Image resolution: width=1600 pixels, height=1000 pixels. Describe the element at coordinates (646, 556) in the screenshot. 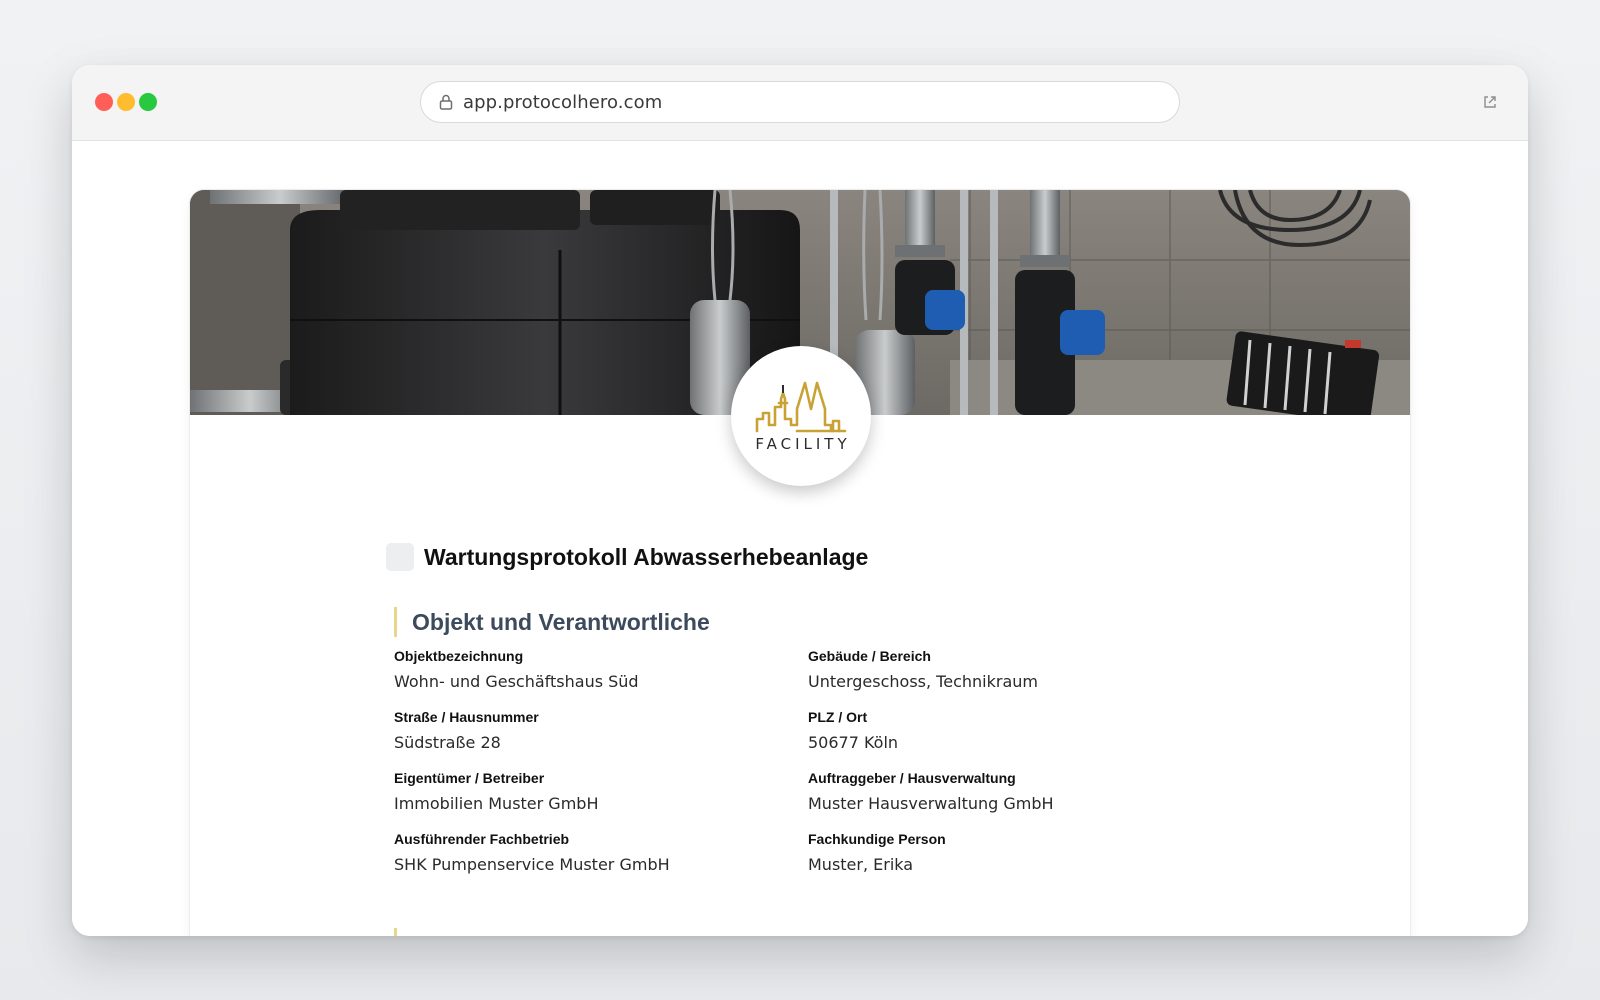

I see `document-title: Wartungsprotokoll Abwasserhebeanlage` at that location.